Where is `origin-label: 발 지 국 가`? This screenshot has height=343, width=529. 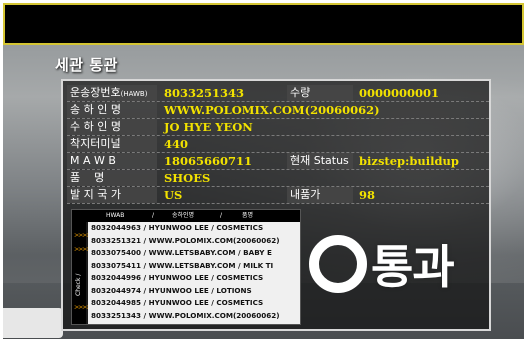
origin-label: 발 지 국 가 is located at coordinates (112, 195).